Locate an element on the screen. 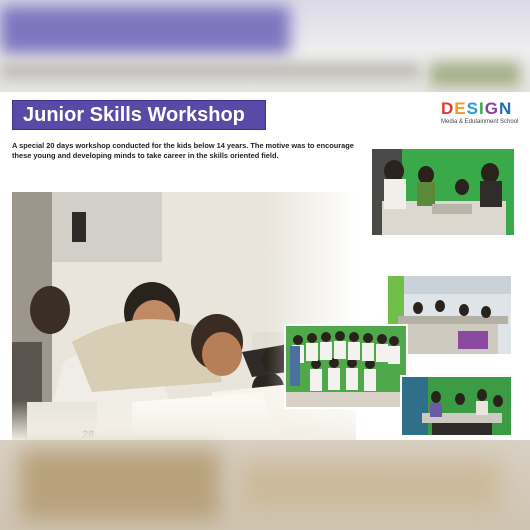 The image size is (530, 530). blurred-shape-left is located at coordinates (120, 485).